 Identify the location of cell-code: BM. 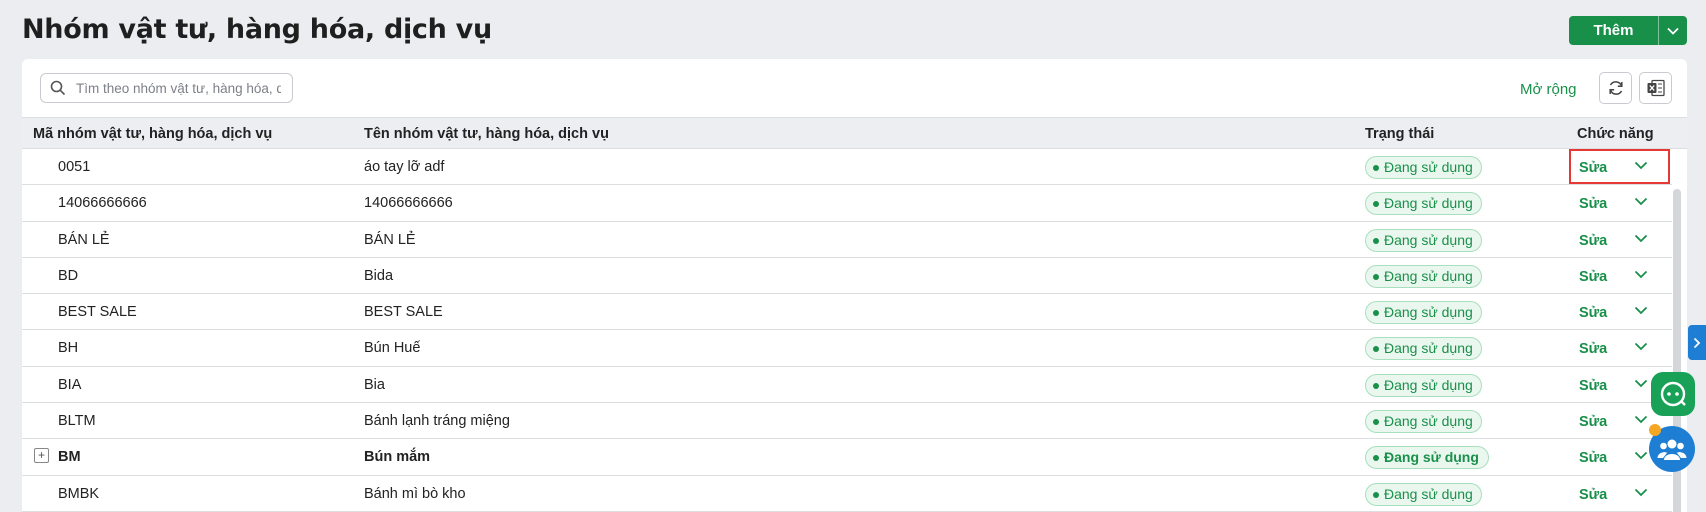
(69, 457).